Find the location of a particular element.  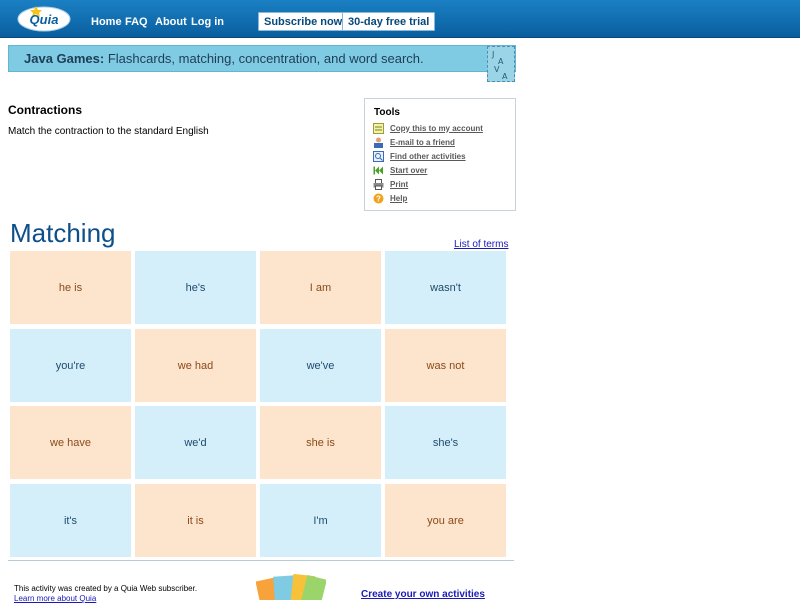

footer-divider is located at coordinates (261, 560).